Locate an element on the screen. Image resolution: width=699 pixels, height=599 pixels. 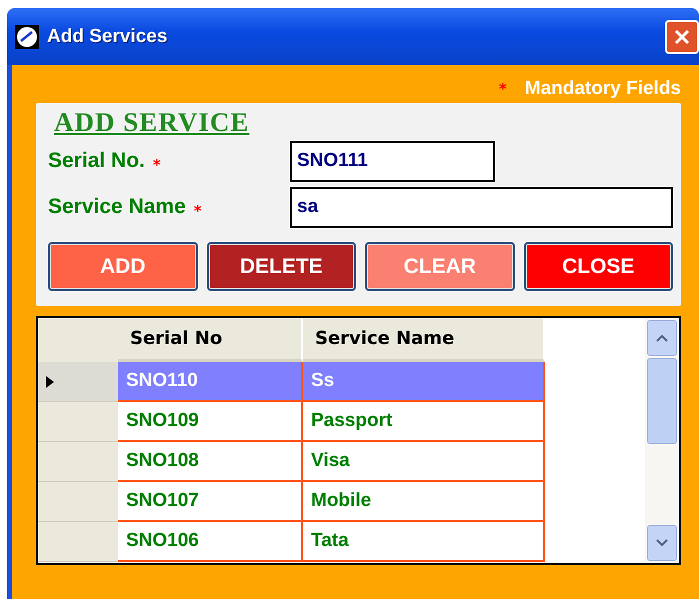
table-row: SNO108 Visa is located at coordinates (341, 462).